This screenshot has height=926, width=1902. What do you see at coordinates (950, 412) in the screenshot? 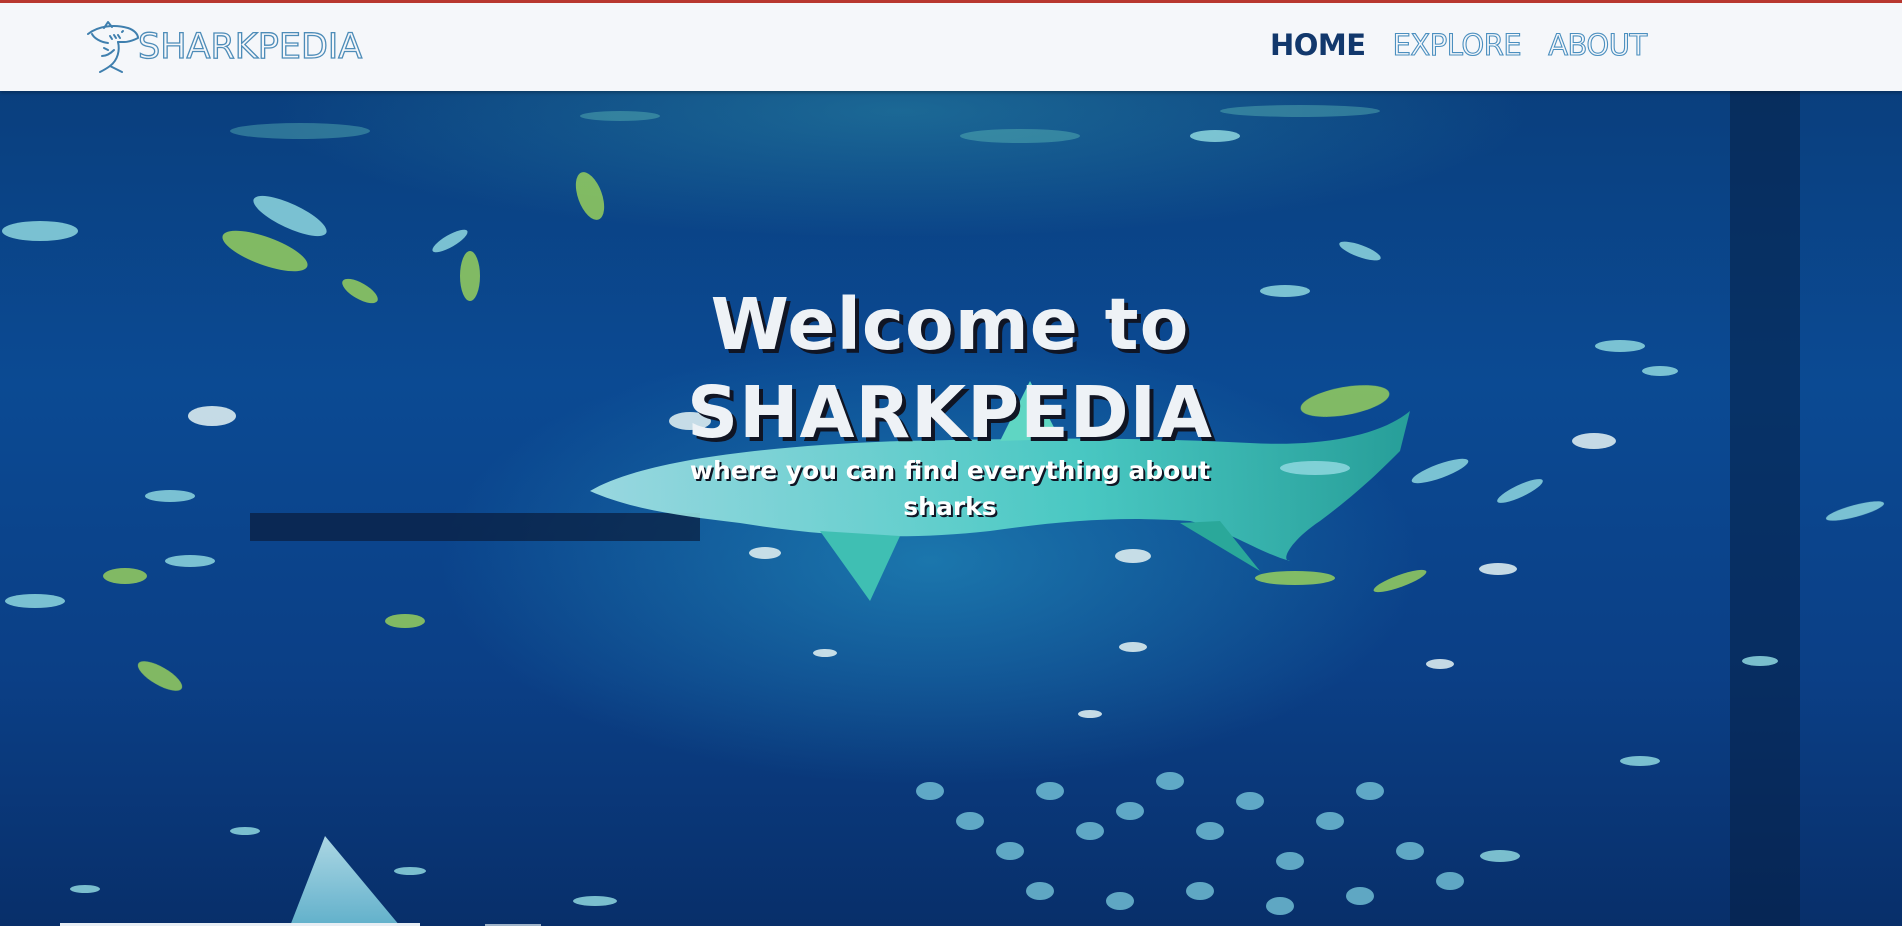
I see `hero-title-line2: SHARKPEDIA` at bounding box center [950, 412].